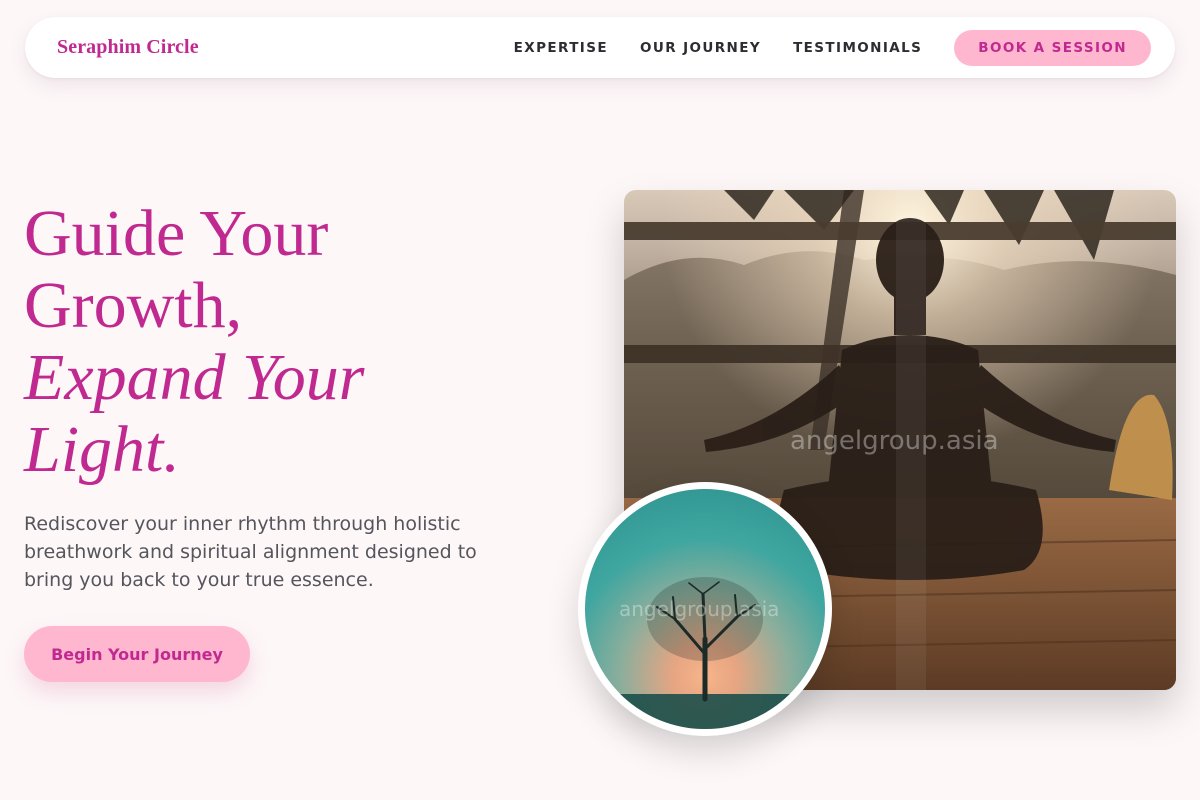  Describe the element at coordinates (128, 47) in the screenshot. I see `brand-logo: Seraphim Circle` at that location.